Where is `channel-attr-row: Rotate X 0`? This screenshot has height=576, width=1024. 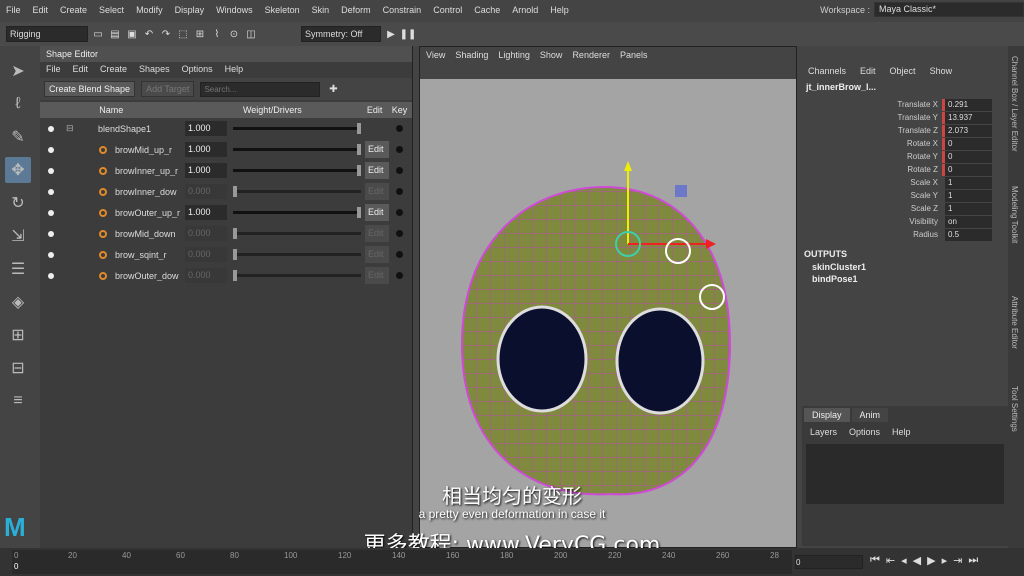
channel-attr-row: Rotate X 0 is located at coordinates (905, 143).